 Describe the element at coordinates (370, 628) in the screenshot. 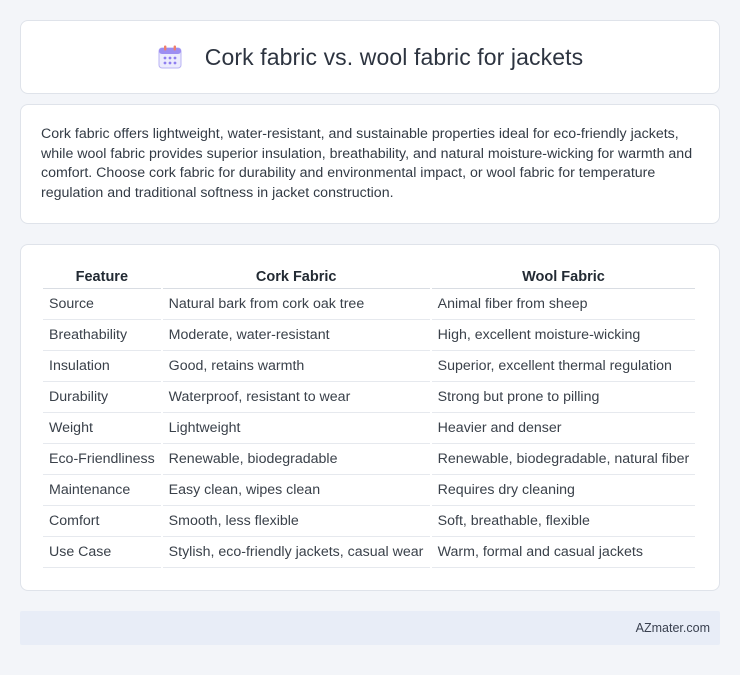

I see `footer-bar: AZmater.com` at that location.